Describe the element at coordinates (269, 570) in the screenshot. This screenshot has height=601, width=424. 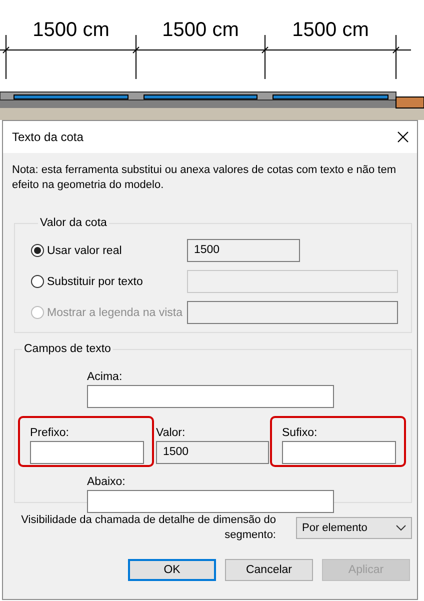
I see `dialog-button: Cancelar` at that location.